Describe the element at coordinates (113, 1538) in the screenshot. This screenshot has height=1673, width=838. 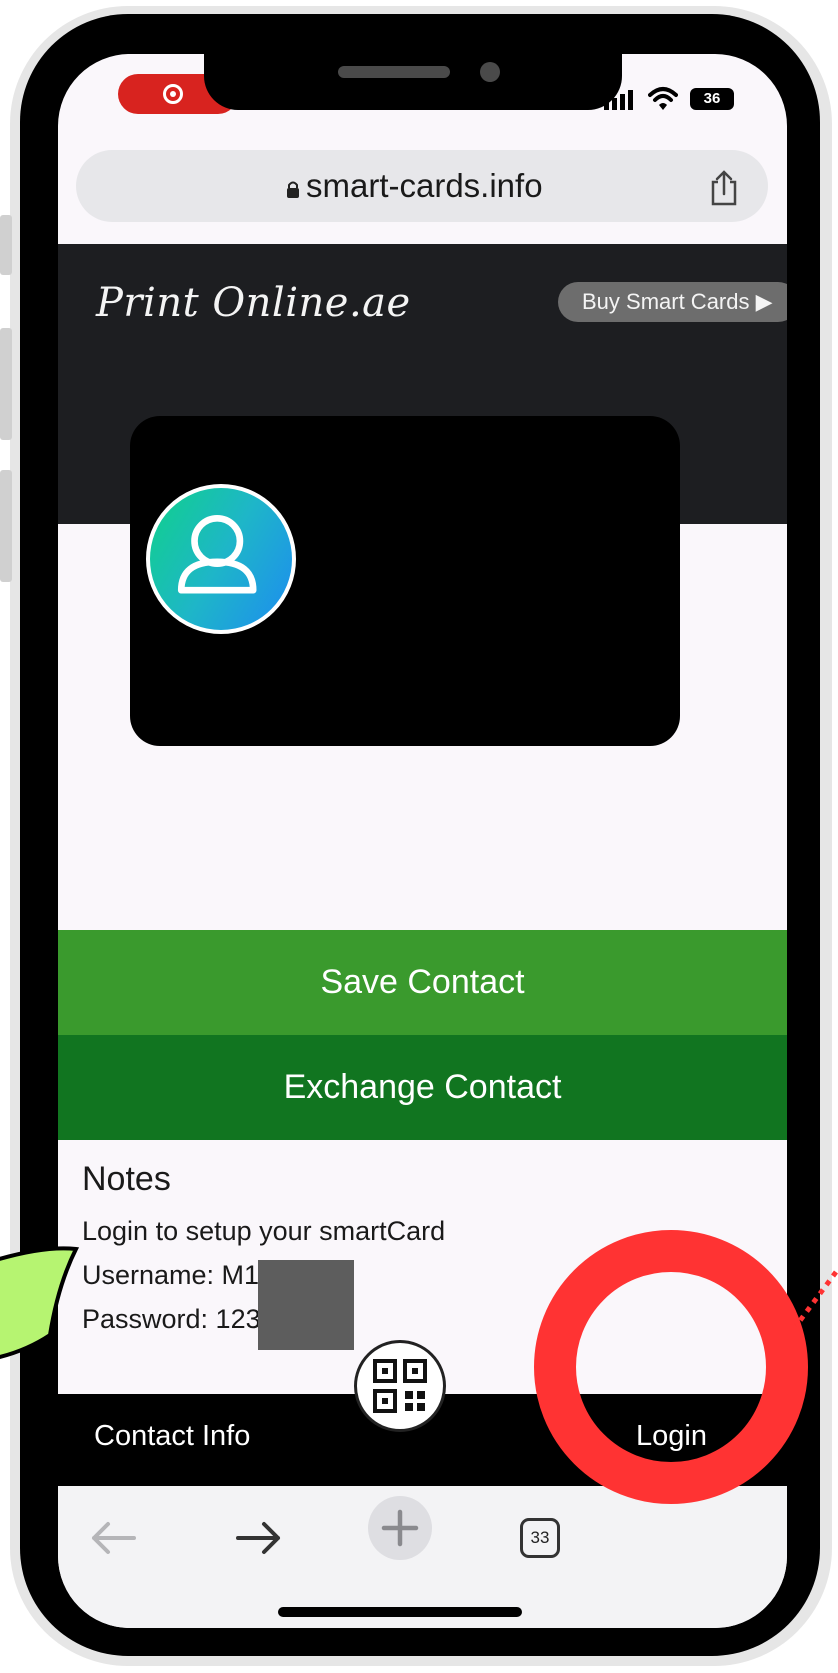
I see `back-arrow-icon` at that location.